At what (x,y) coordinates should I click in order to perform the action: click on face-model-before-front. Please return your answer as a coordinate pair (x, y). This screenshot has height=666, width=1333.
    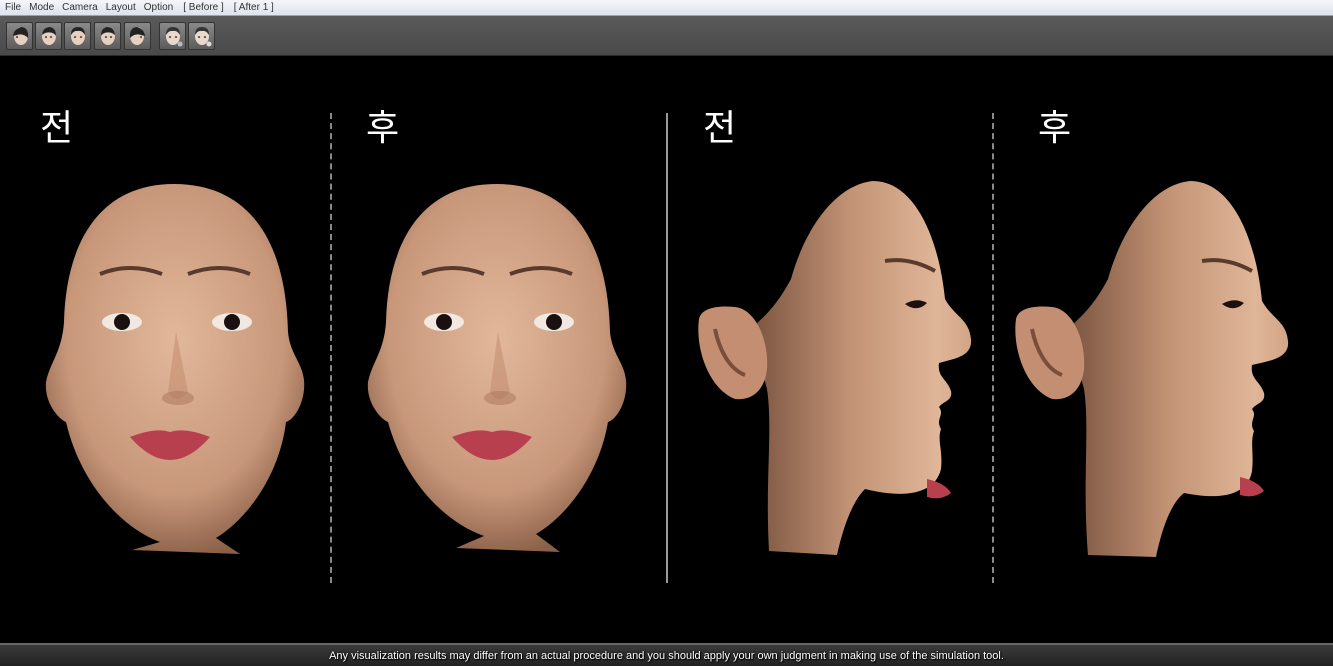
    Looking at the image, I should click on (175, 369).